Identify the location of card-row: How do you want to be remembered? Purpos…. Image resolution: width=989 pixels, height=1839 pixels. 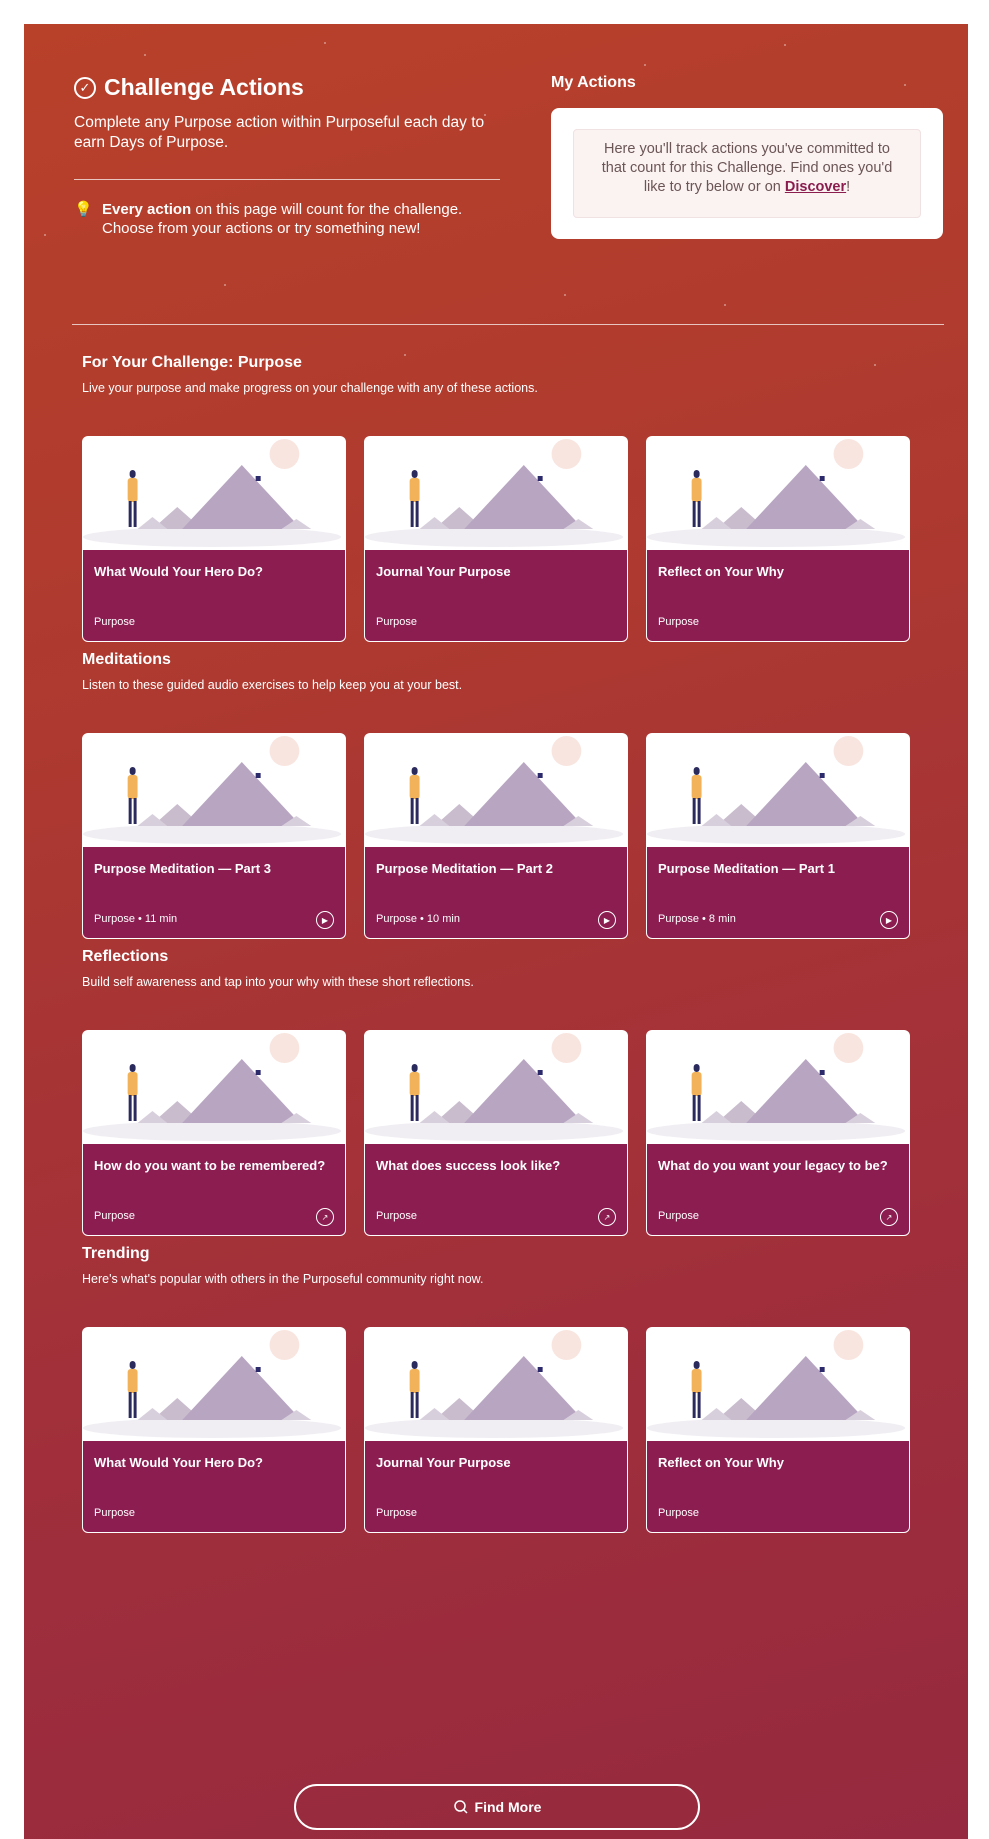
(496, 1133).